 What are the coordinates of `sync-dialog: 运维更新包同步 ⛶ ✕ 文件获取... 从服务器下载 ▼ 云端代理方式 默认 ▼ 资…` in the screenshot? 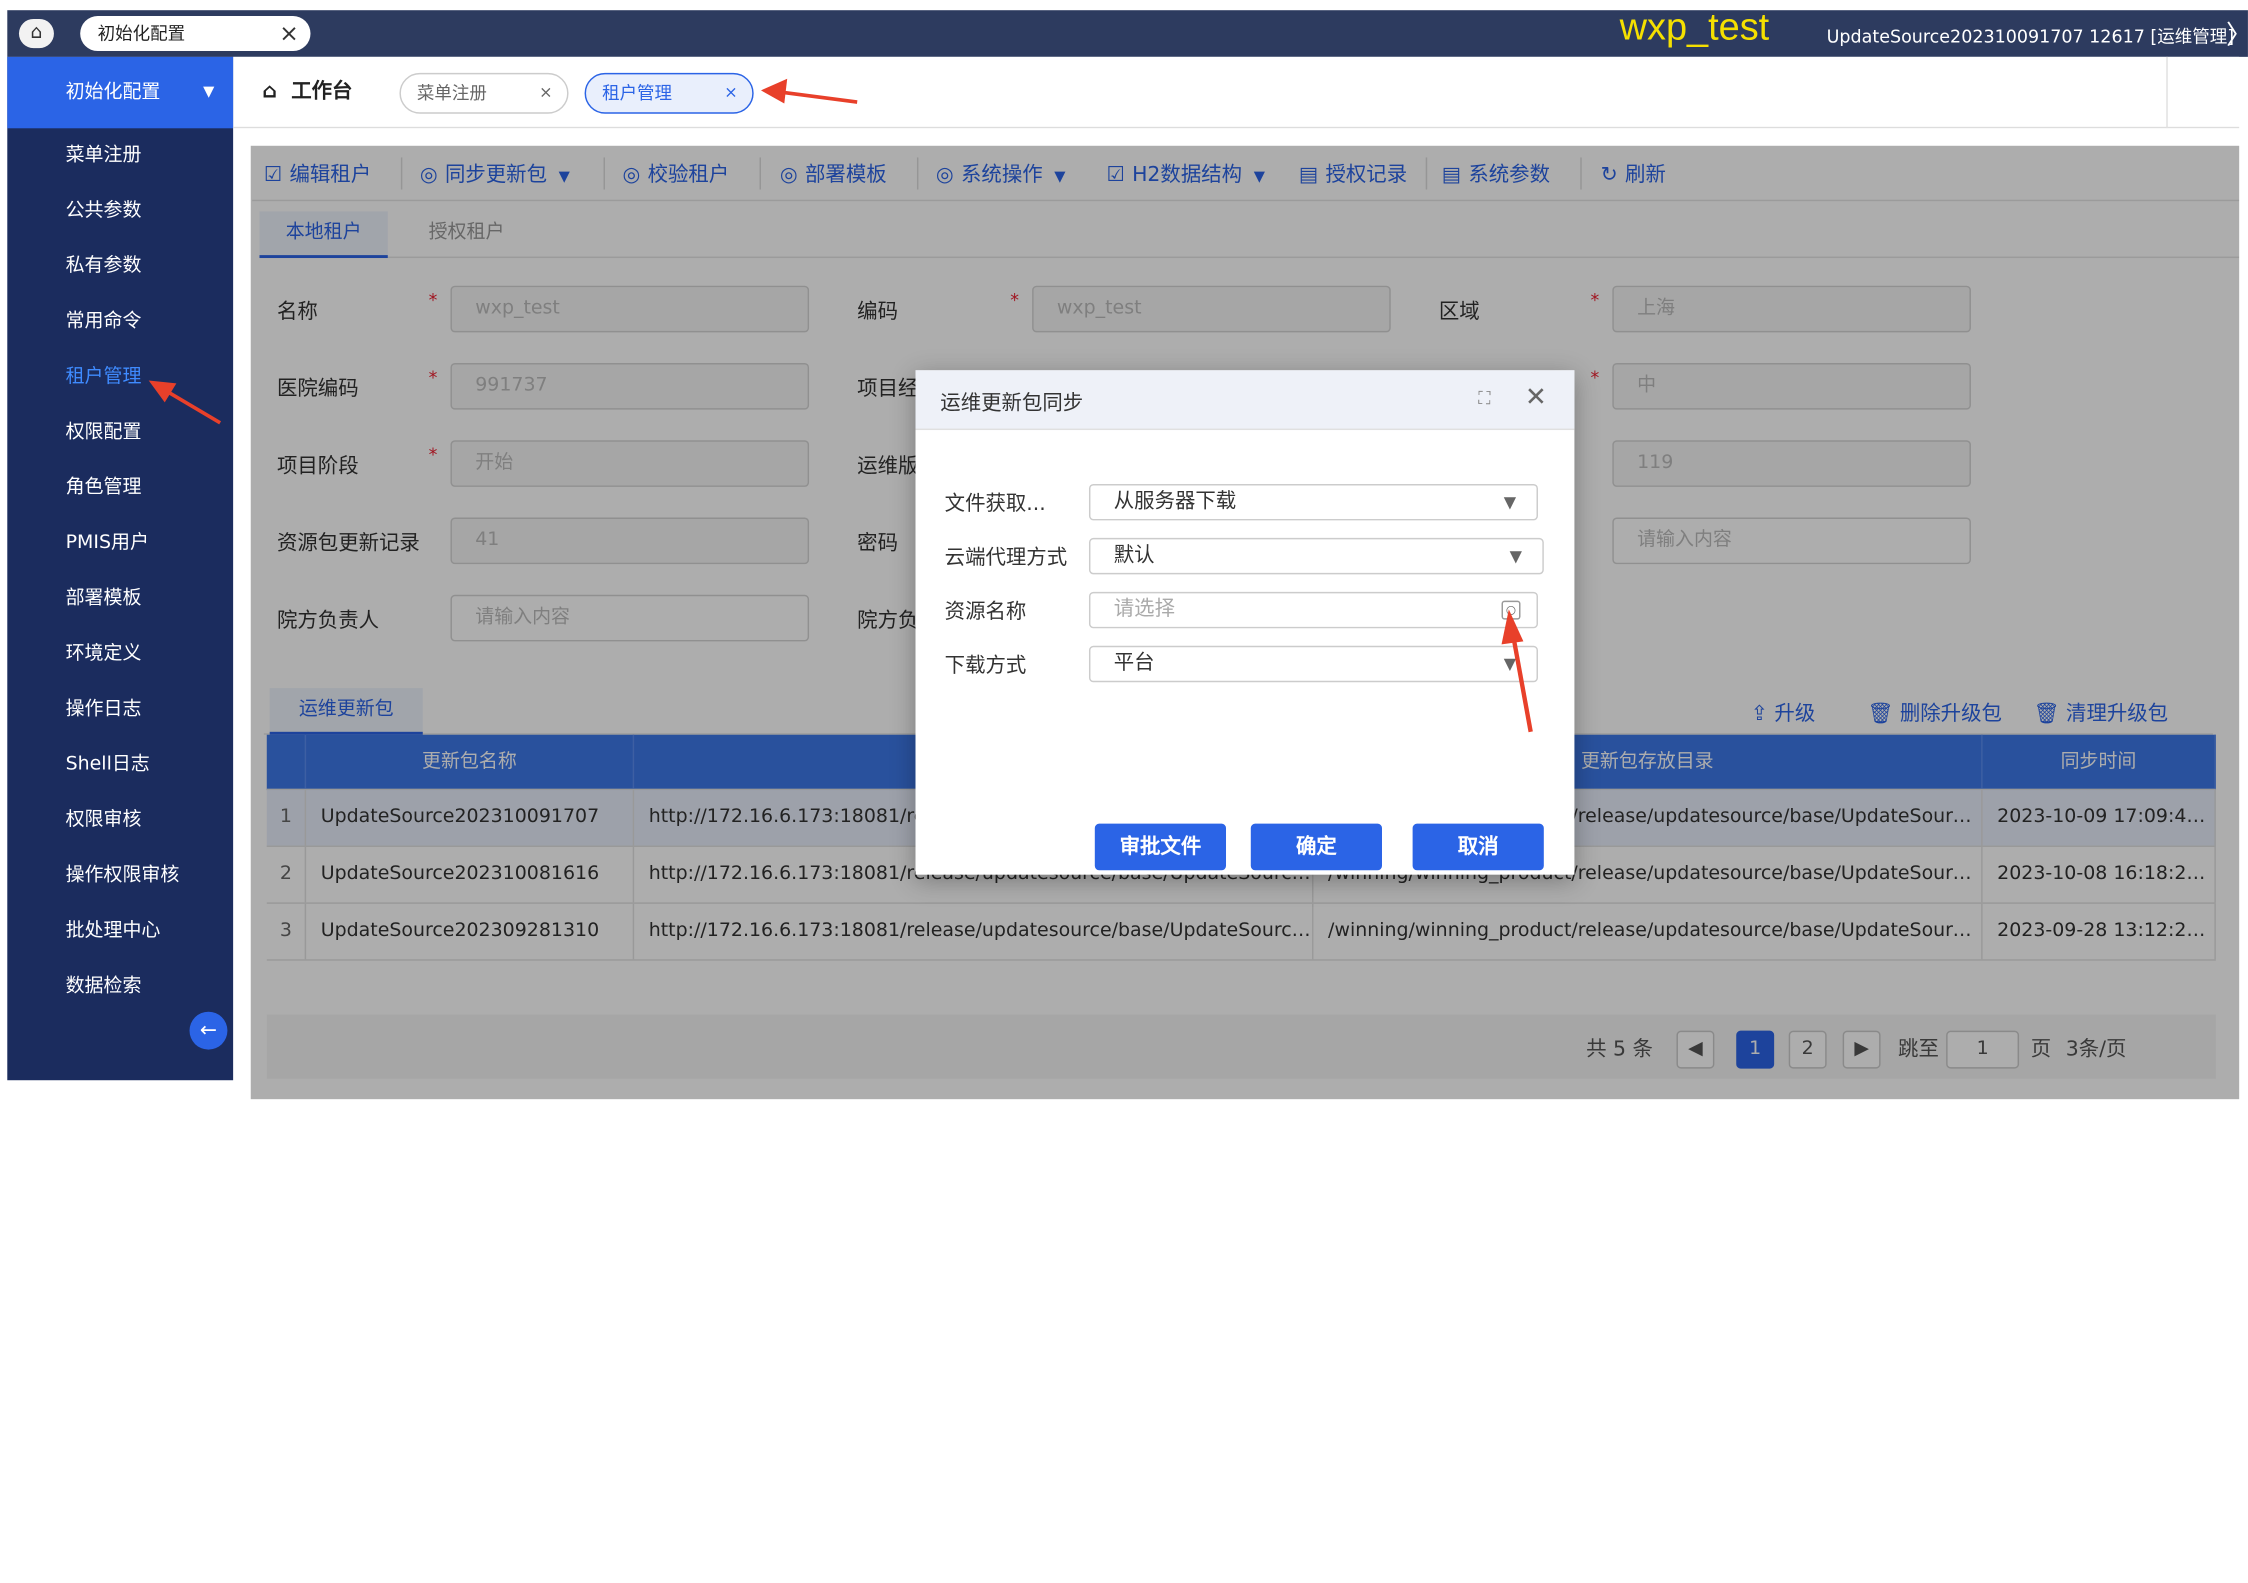 It's located at (1245, 622).